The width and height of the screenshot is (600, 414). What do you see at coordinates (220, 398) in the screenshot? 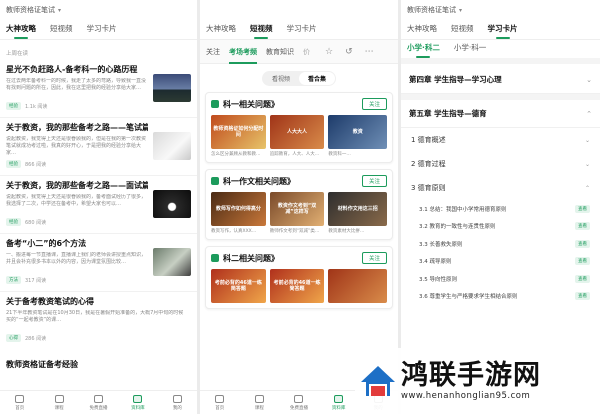
I see `home-icon` at bounding box center [220, 398].